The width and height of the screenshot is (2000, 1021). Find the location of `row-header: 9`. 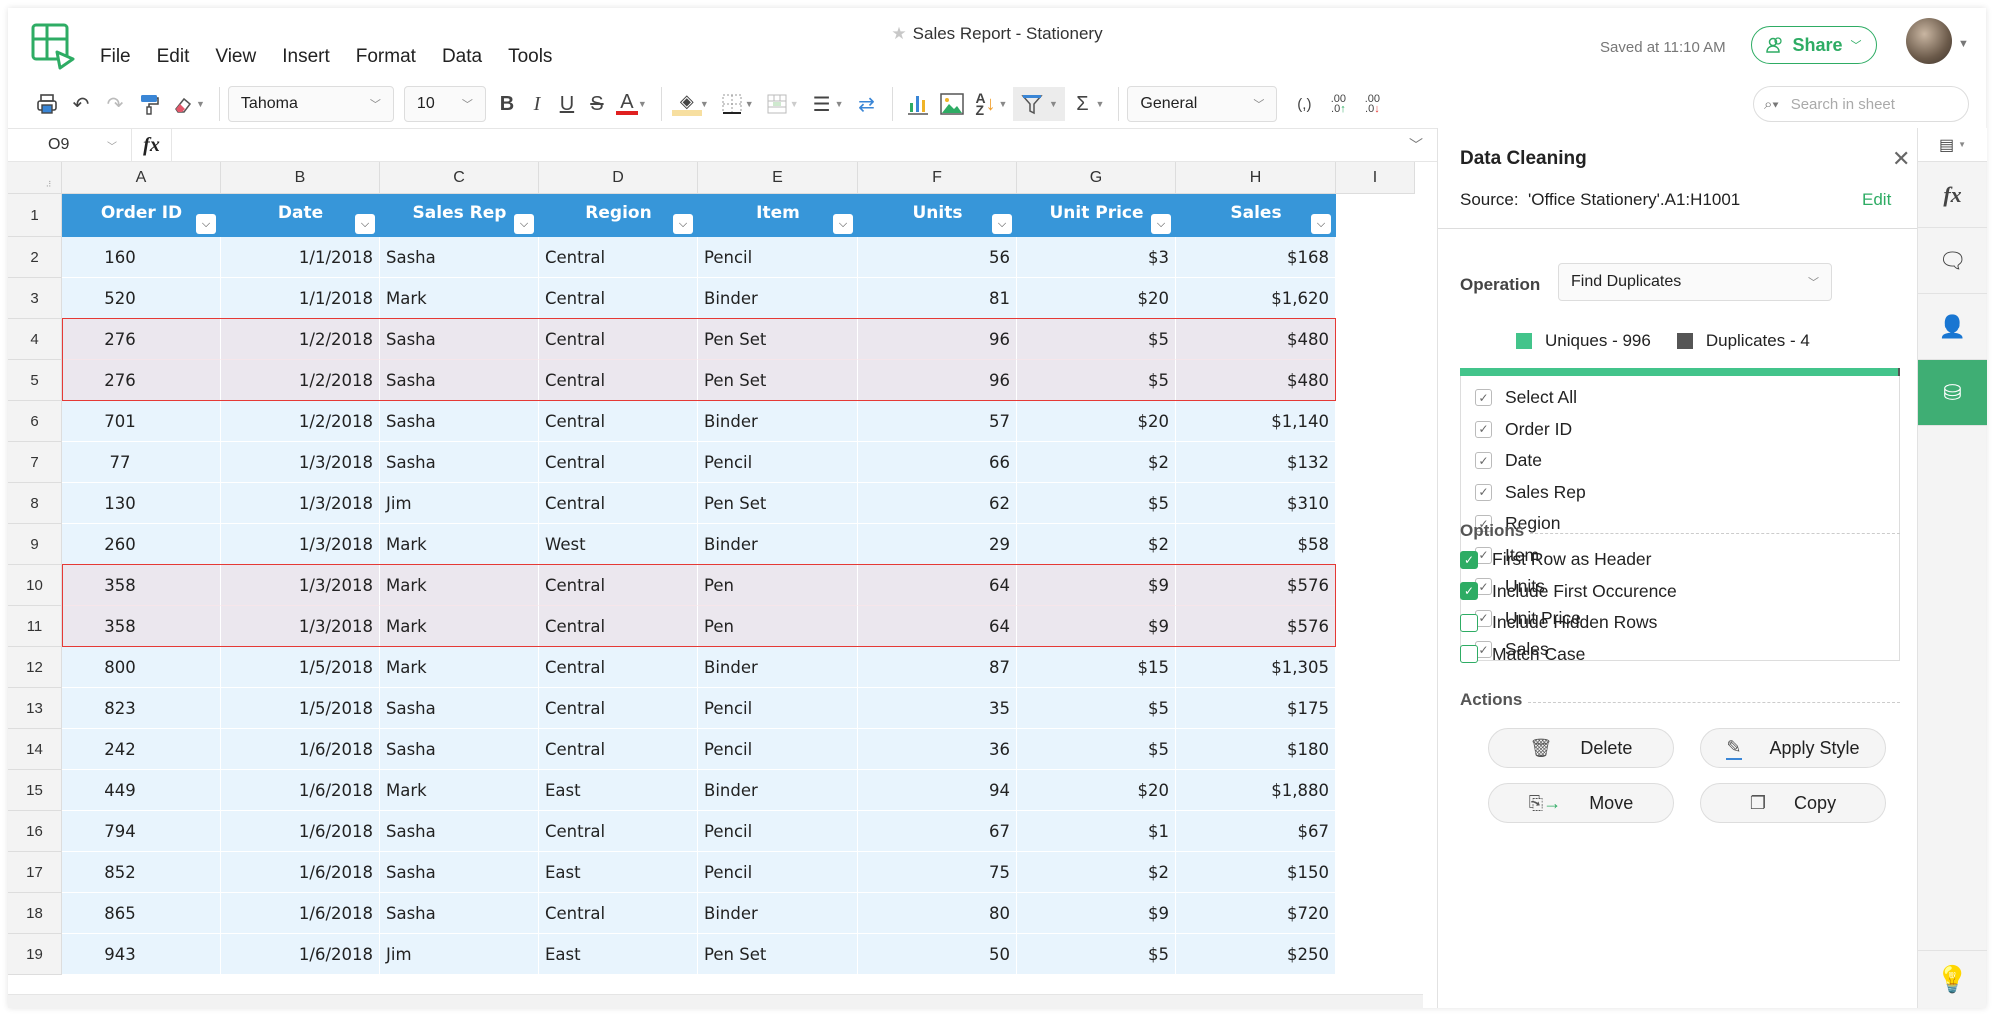

row-header: 9 is located at coordinates (35, 544).